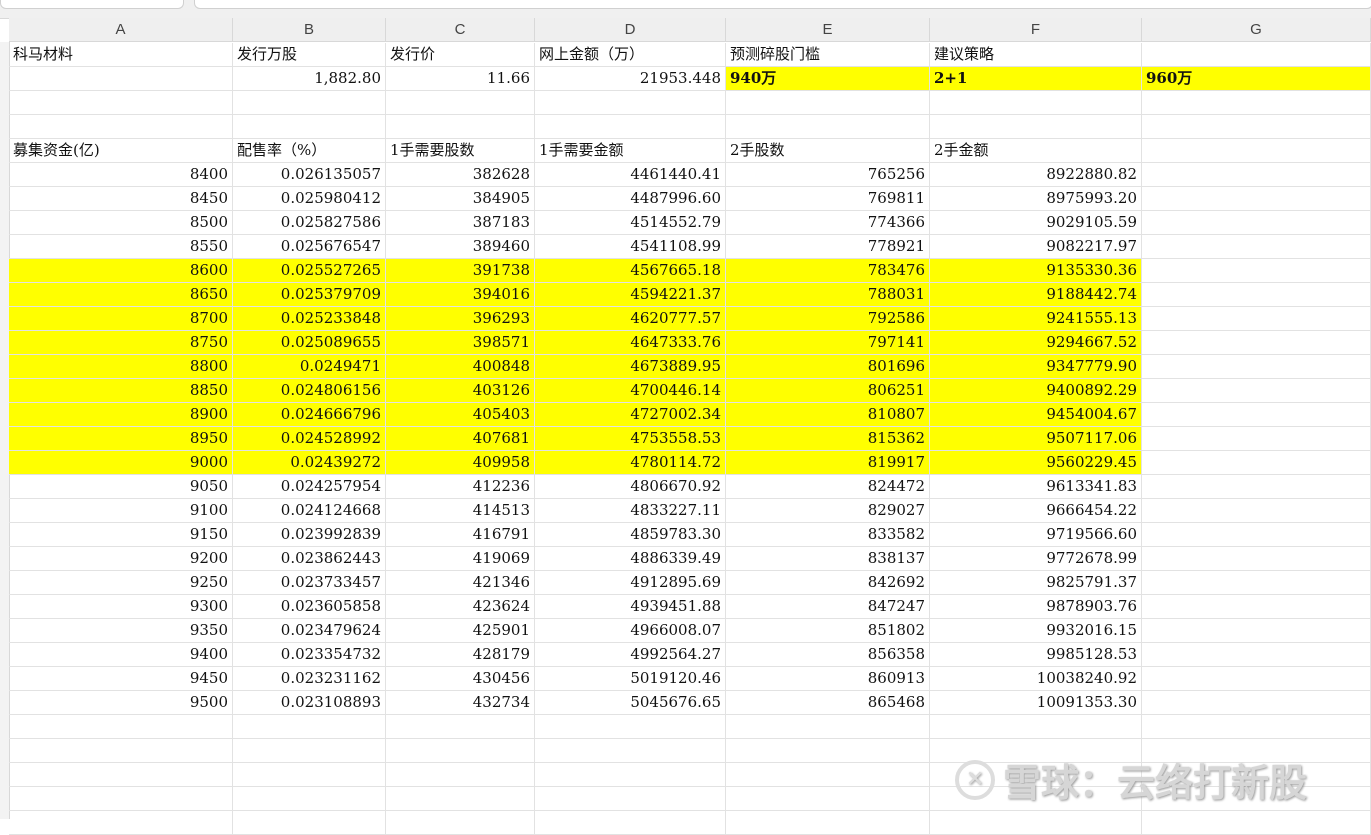 This screenshot has width=1371, height=835. What do you see at coordinates (309, 319) in the screenshot?
I see `table-cell: 0.025233848` at bounding box center [309, 319].